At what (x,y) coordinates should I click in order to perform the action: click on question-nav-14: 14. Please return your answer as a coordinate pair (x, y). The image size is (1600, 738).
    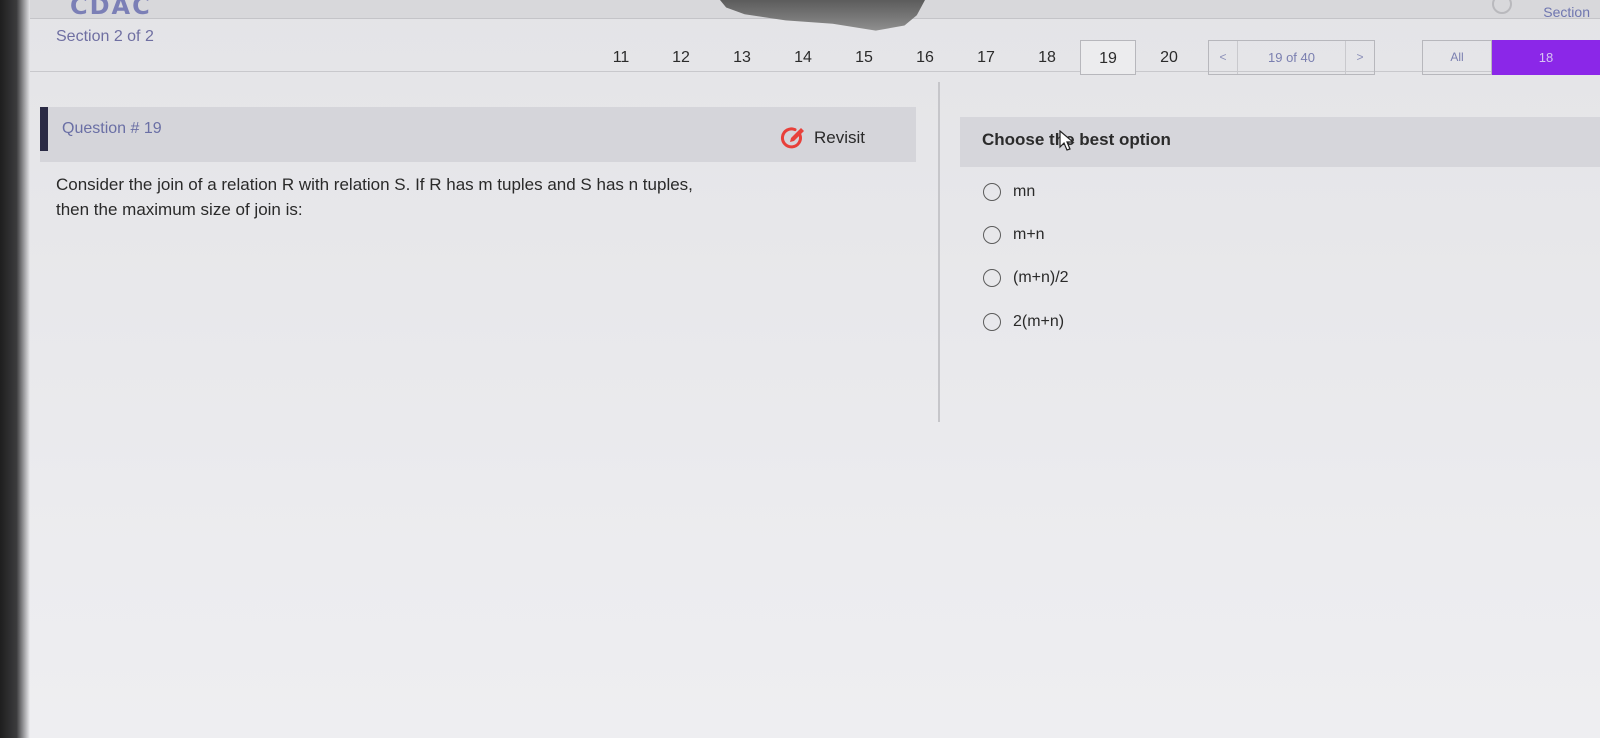
    Looking at the image, I should click on (803, 57).